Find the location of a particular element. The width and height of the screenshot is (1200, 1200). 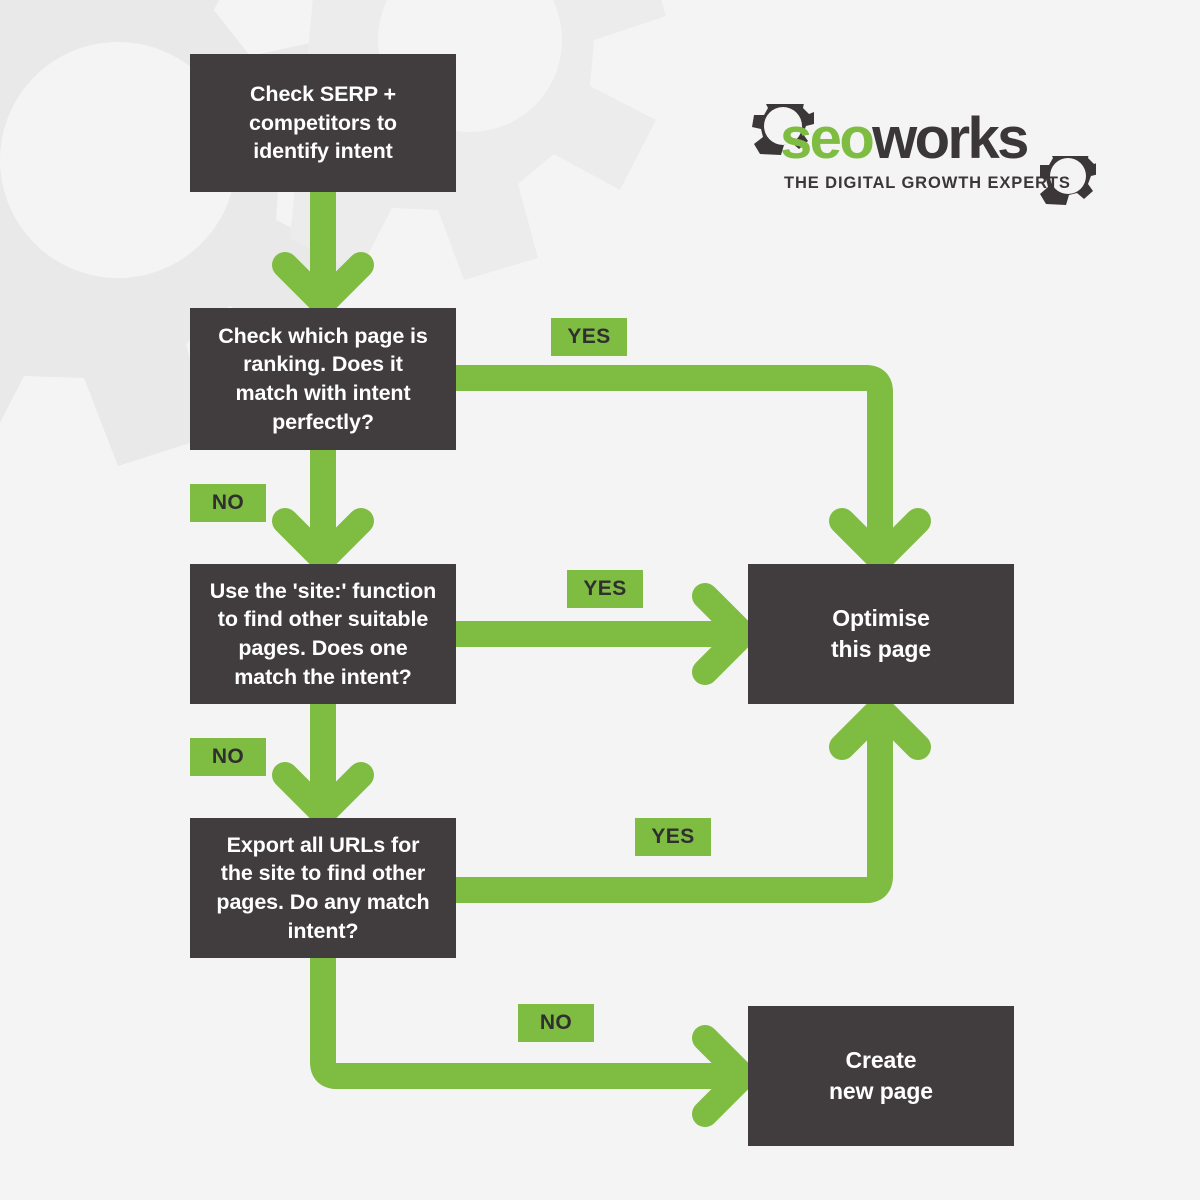

node-create-new-page: Create new page is located at coordinates (881, 1076).